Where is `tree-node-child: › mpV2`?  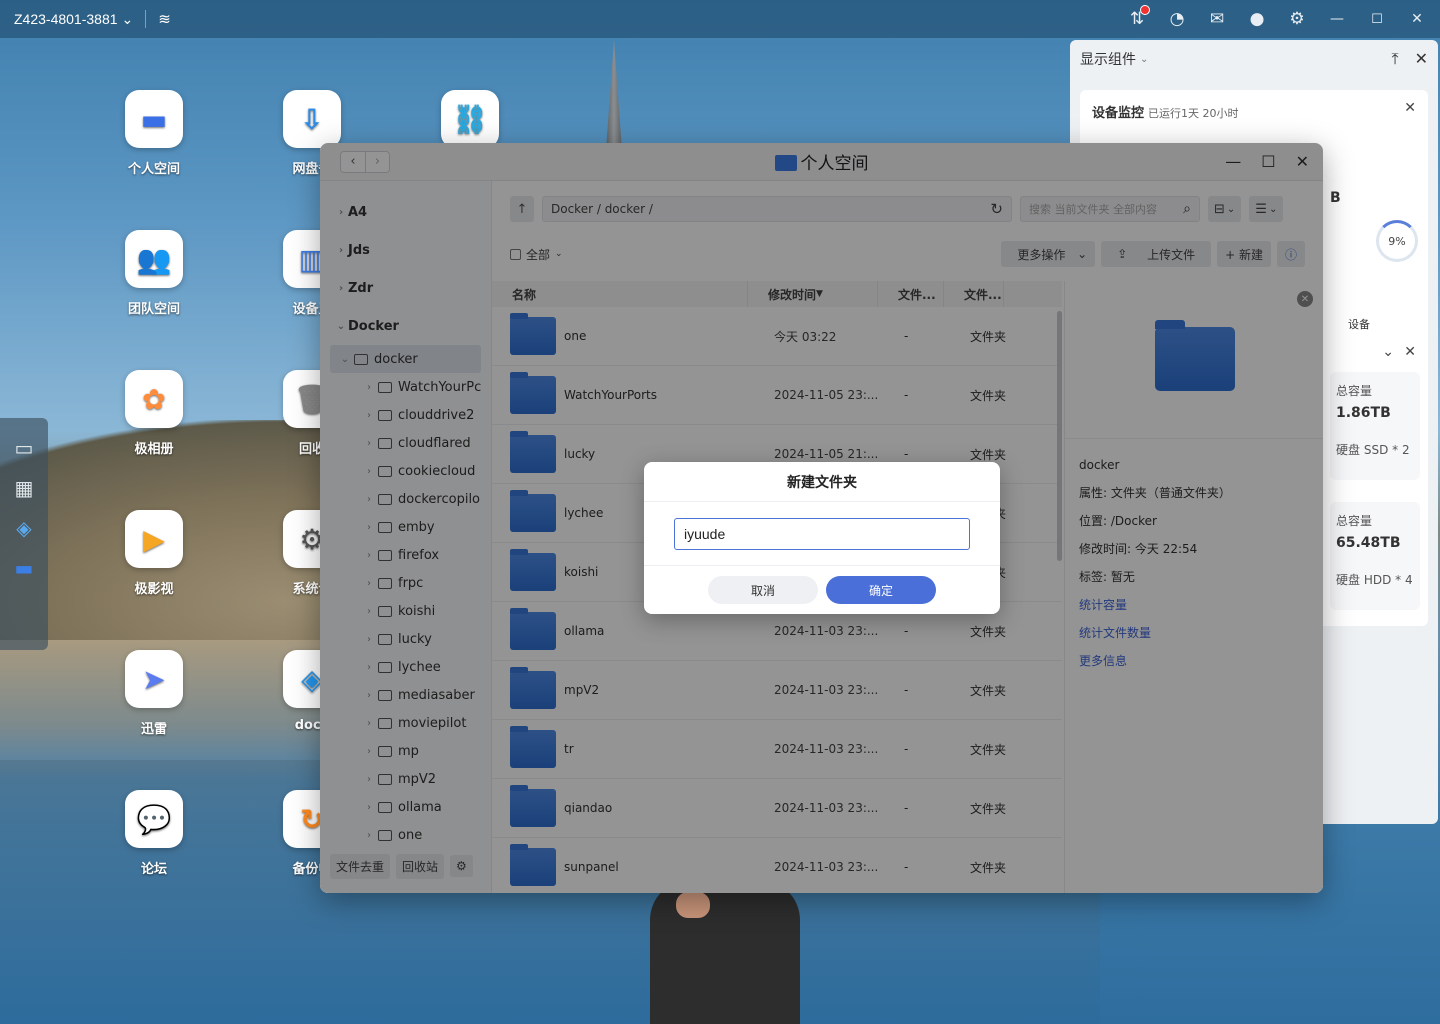 tree-node-child: › mpV2 is located at coordinates (405, 779).